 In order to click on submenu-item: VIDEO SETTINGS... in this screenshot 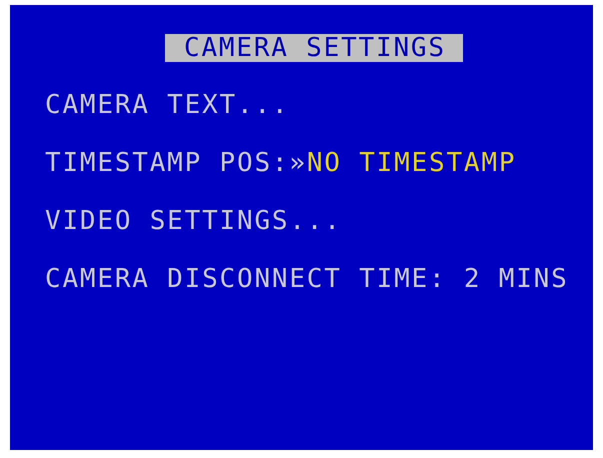, I will do `click(193, 221)`.